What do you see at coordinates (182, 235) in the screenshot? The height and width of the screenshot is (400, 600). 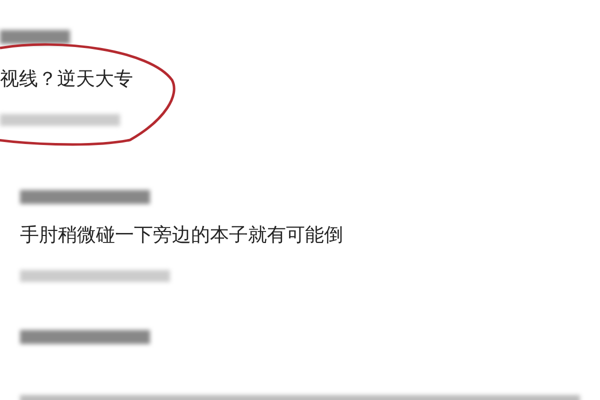 I see `comment-text: 手肘稍微碰一下旁边的本子就有可能倒` at bounding box center [182, 235].